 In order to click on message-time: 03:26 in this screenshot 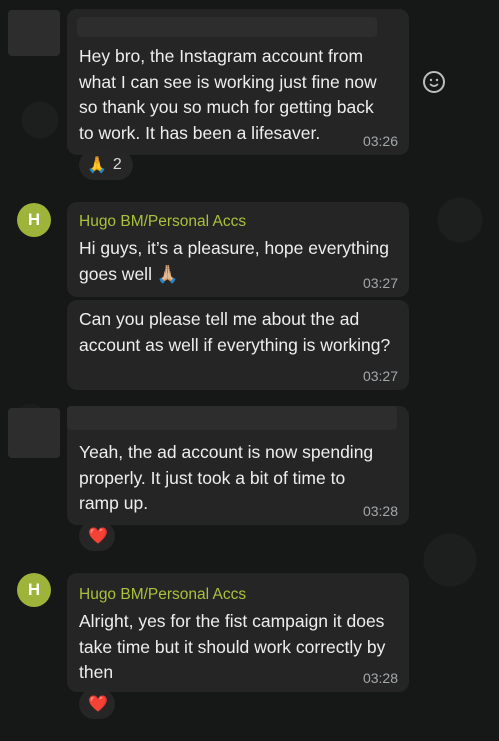, I will do `click(380, 141)`.